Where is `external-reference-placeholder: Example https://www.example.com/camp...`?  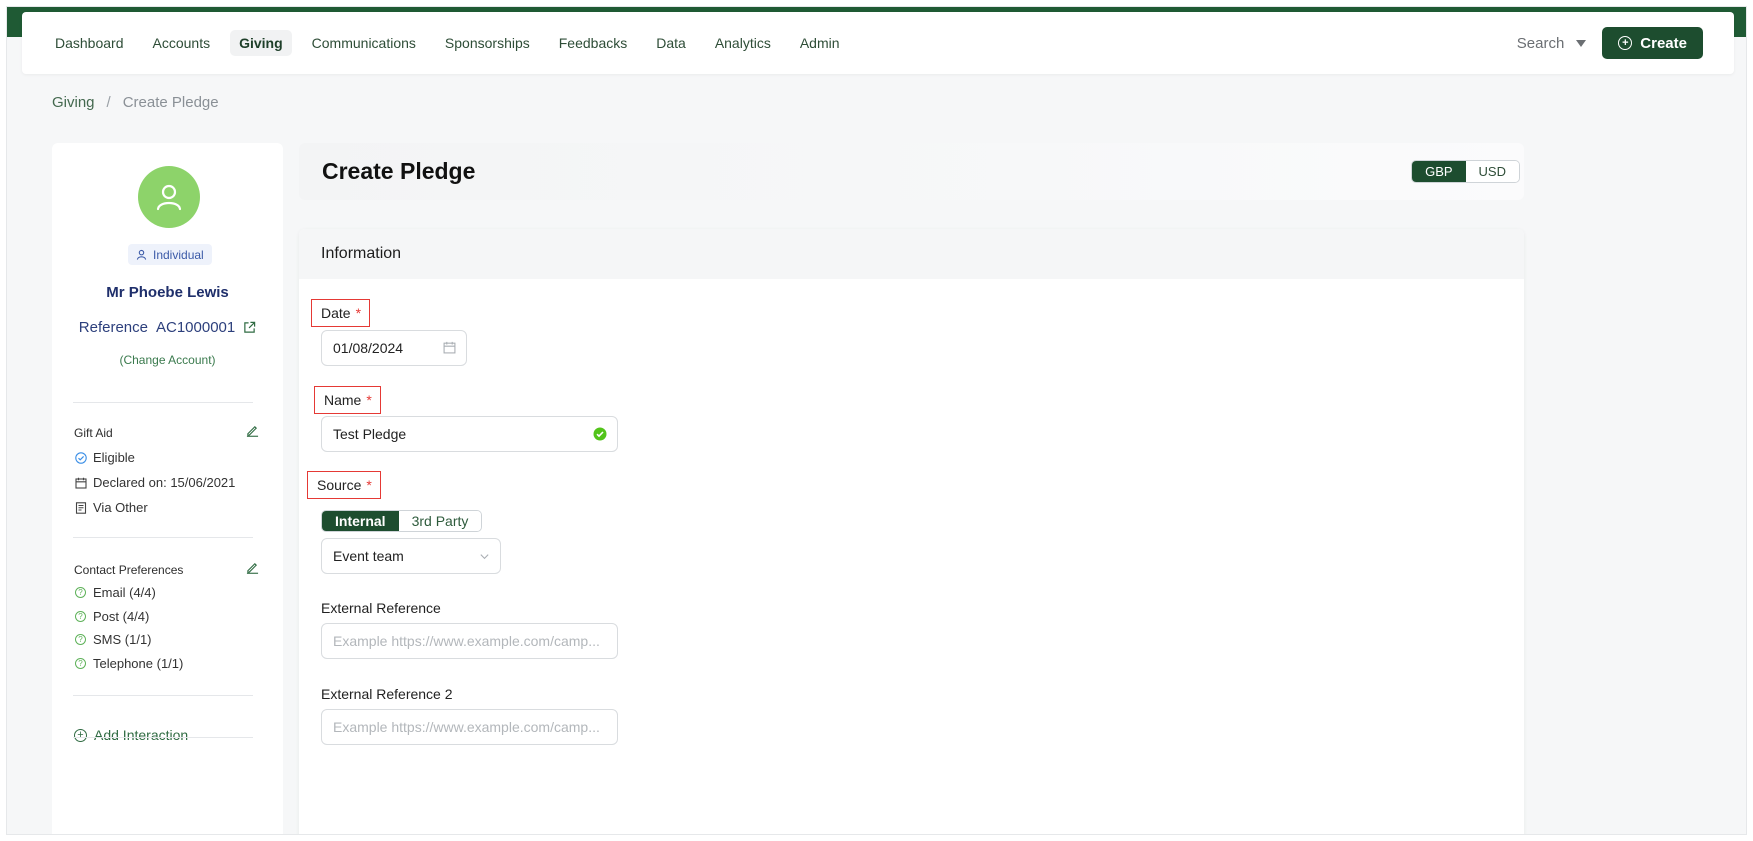 external-reference-placeholder: Example https://www.example.com/camp... is located at coordinates (466, 641).